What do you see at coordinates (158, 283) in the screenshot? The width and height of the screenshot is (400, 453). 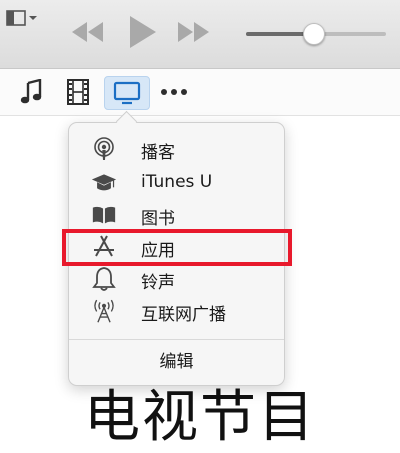 I see `menu-item-label: 铃声` at bounding box center [158, 283].